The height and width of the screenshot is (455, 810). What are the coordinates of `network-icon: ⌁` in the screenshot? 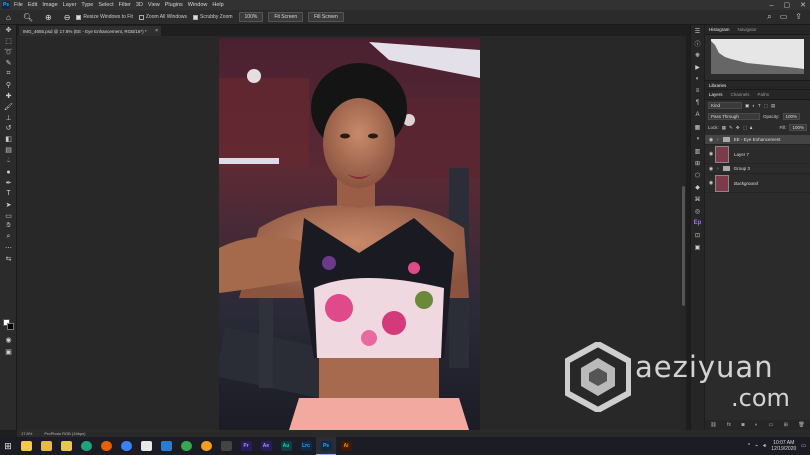 It's located at (756, 446).